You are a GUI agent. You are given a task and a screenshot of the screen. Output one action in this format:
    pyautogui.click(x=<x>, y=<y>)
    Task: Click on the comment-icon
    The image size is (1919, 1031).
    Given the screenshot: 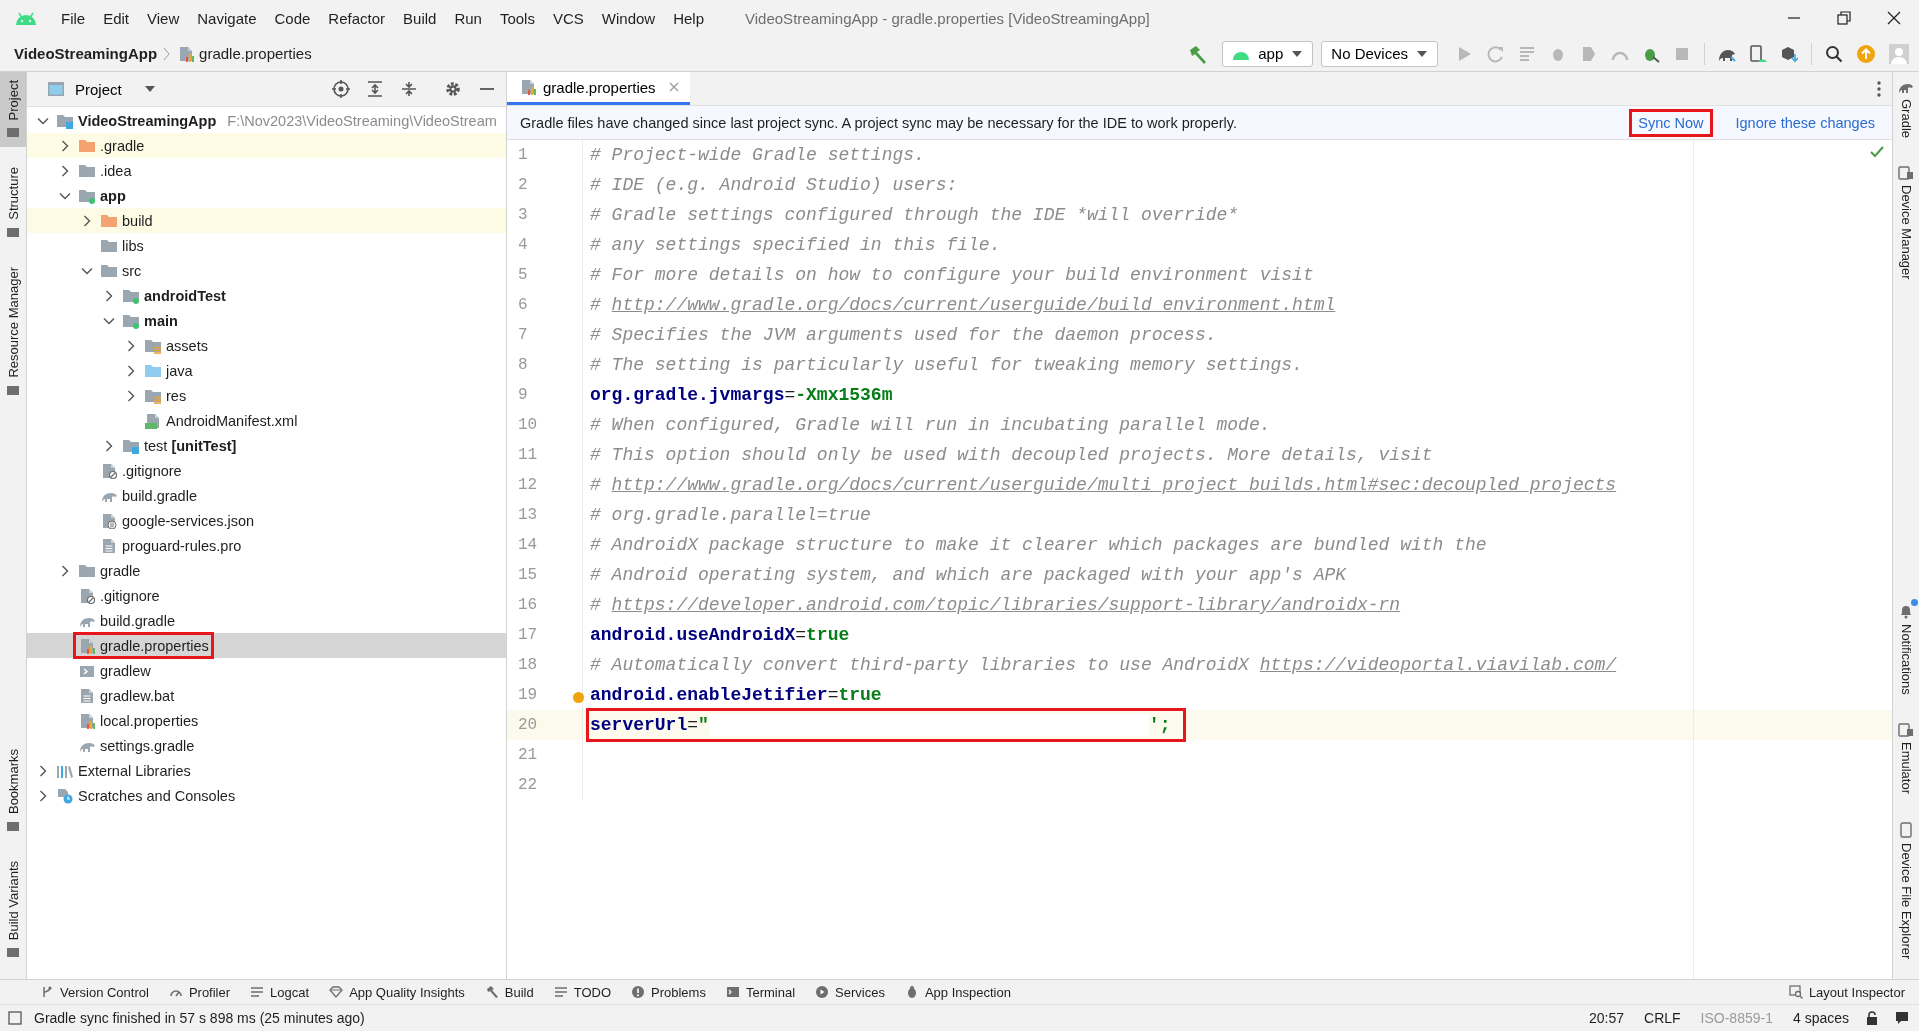 What is the action you would take?
    pyautogui.click(x=1902, y=1018)
    